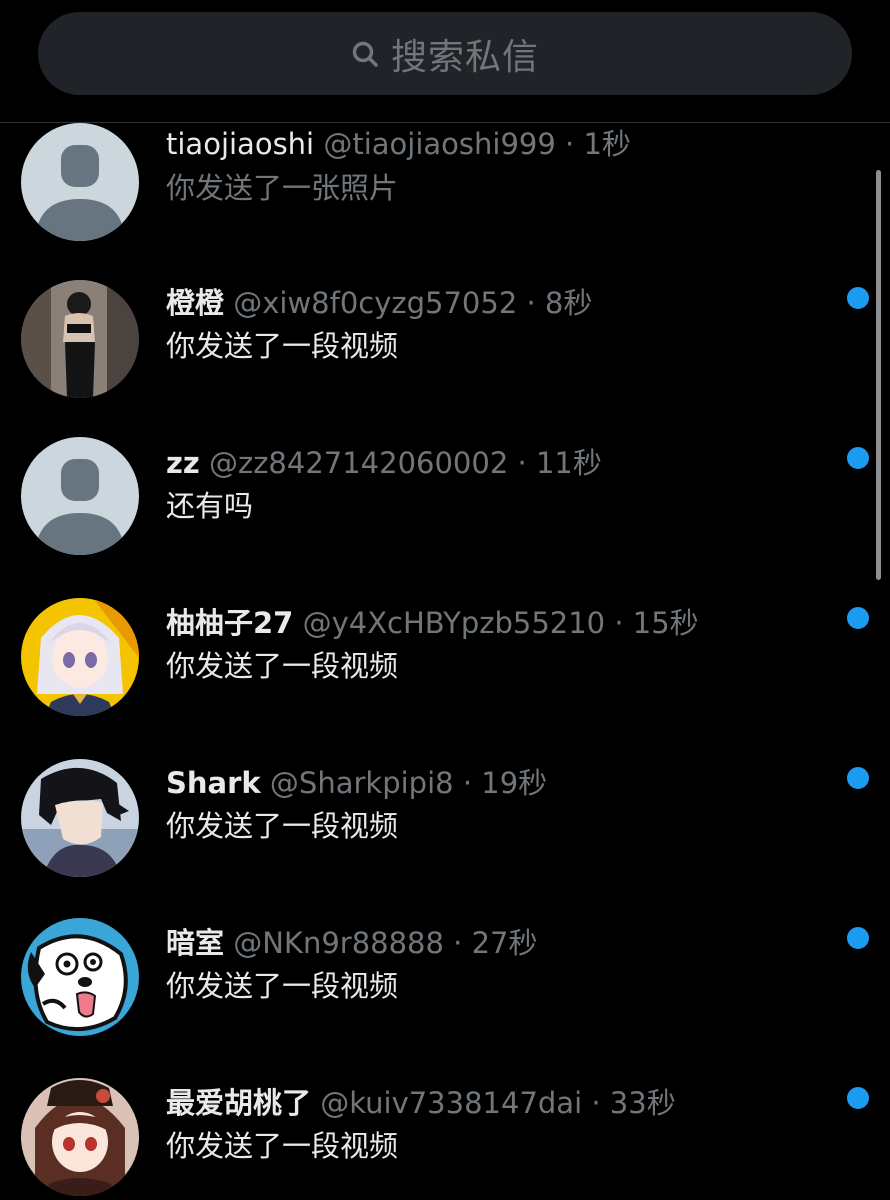 Image resolution: width=890 pixels, height=1200 pixels. What do you see at coordinates (505, 783) in the screenshot?
I see `timestamp: · 19秒` at bounding box center [505, 783].